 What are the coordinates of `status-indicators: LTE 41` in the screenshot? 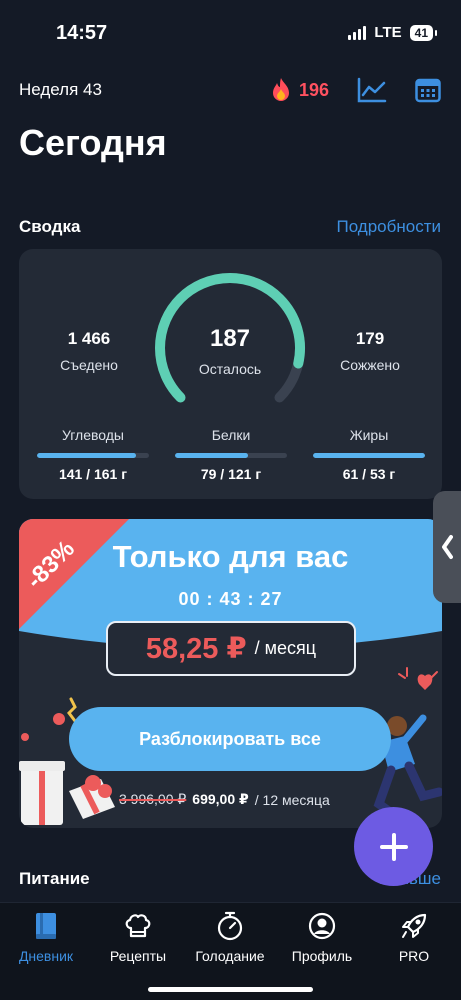 It's located at (393, 32).